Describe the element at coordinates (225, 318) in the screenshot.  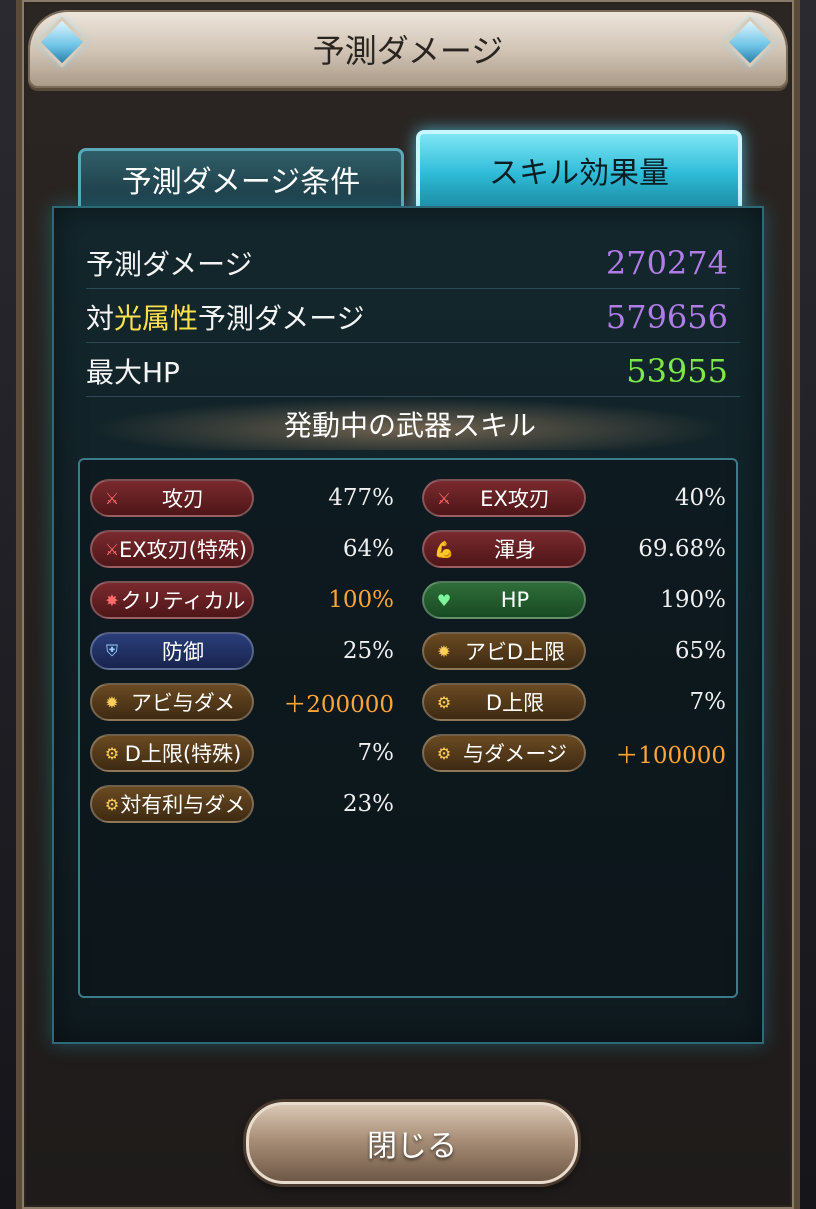
I see `stat-label: 対光属性予測ダメージ` at that location.